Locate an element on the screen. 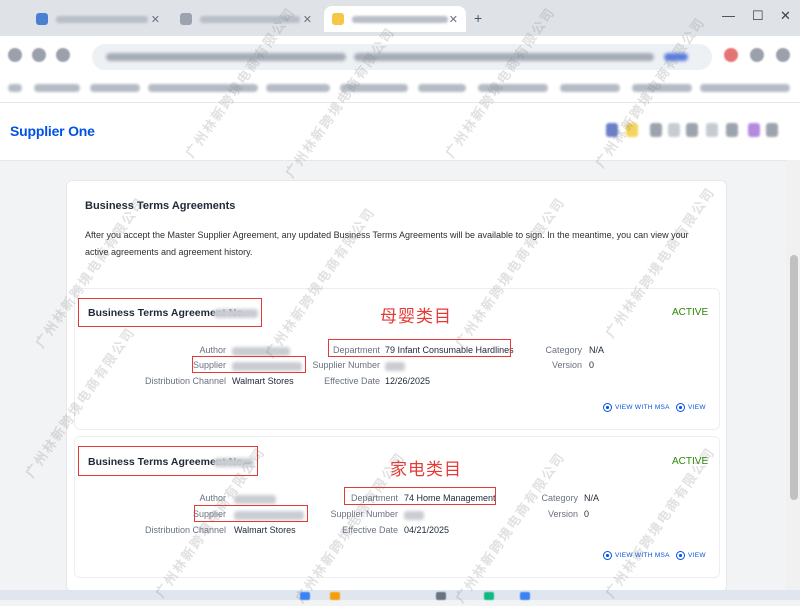  browser-tab-2: ✕ is located at coordinates (246, 19).